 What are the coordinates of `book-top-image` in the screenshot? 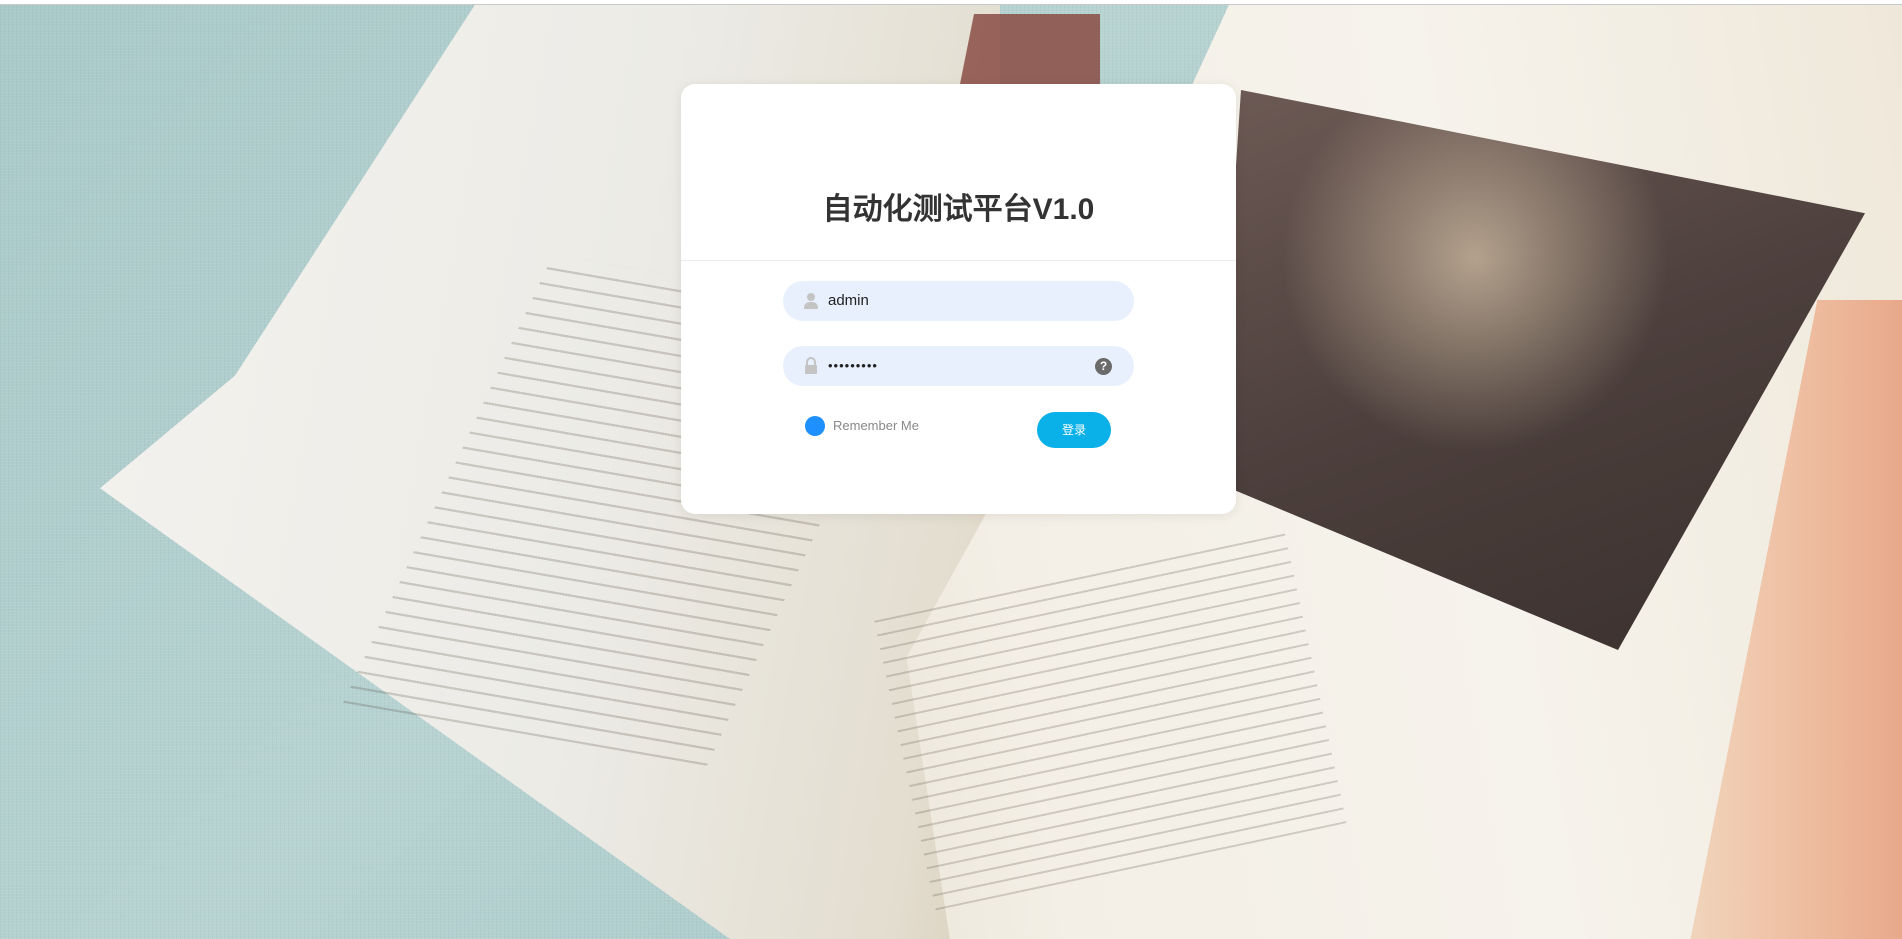 It's located at (1030, 49).